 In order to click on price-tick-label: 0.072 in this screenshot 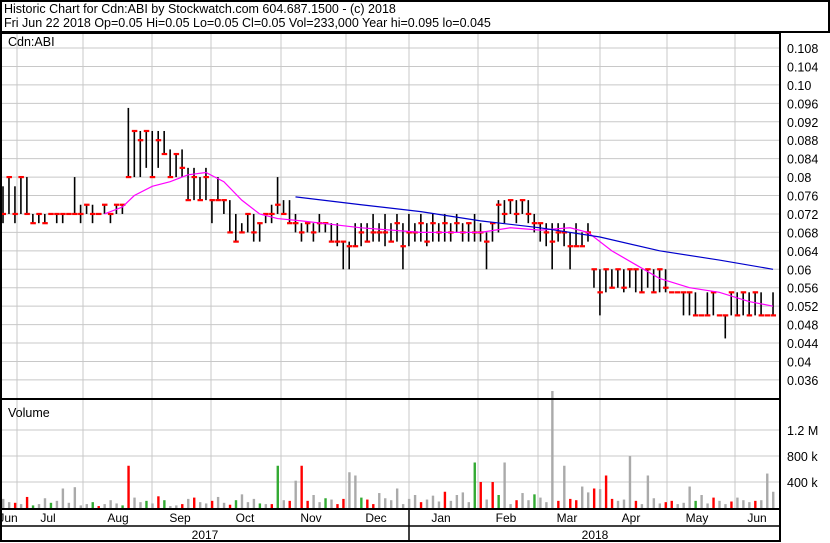, I will do `click(802, 215)`.